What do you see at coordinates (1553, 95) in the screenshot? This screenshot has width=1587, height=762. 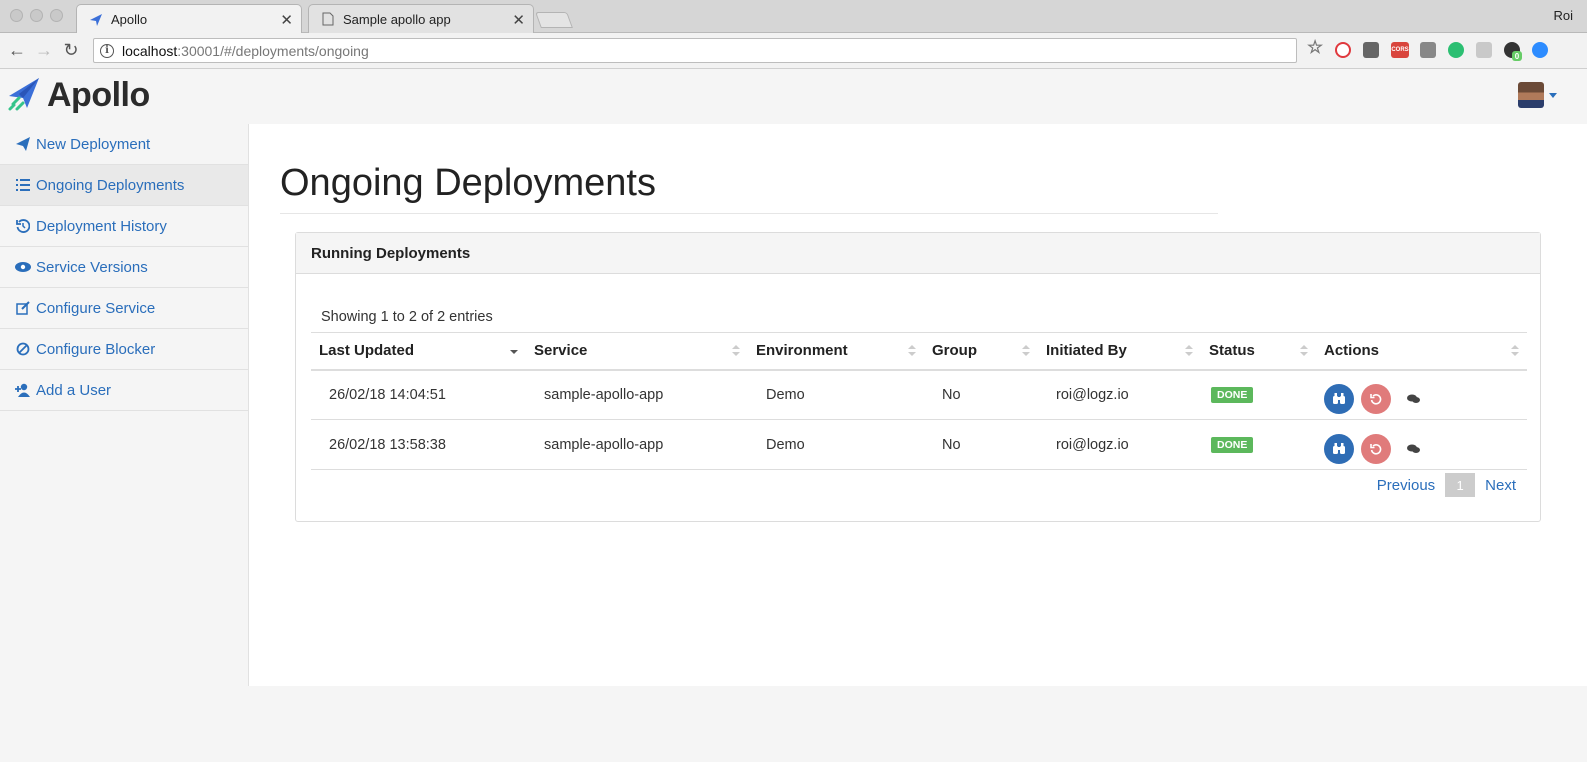 I see `chevron-down-icon` at bounding box center [1553, 95].